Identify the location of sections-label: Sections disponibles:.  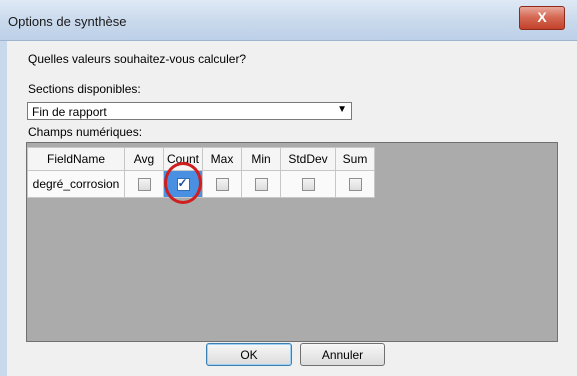
(84, 89).